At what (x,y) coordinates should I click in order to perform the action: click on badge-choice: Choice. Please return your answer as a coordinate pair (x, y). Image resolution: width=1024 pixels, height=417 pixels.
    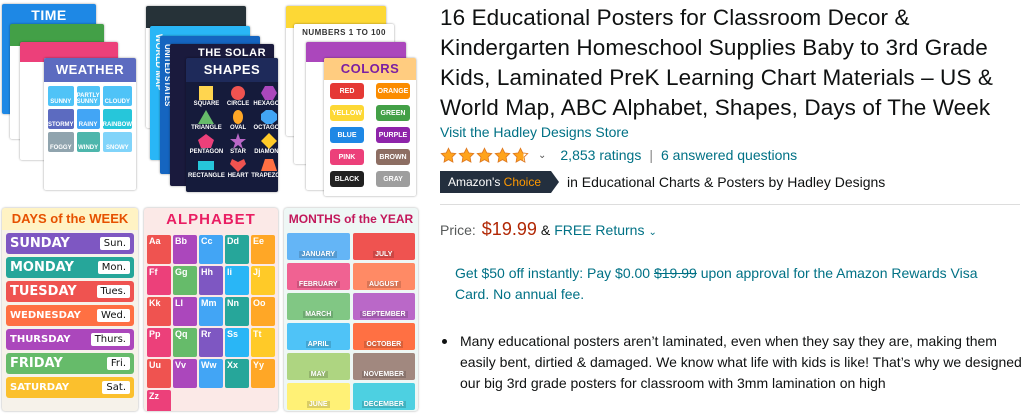
    Looking at the image, I should click on (522, 182).